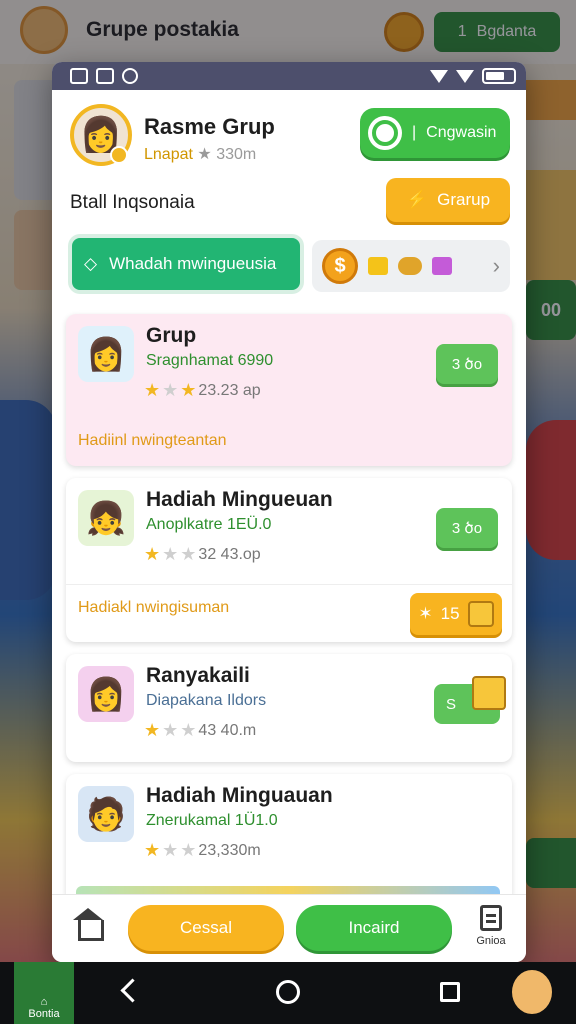  What do you see at coordinates (209, 524) in the screenshot?
I see `card-desc: Anoplkatre 1EÜ.0` at bounding box center [209, 524].